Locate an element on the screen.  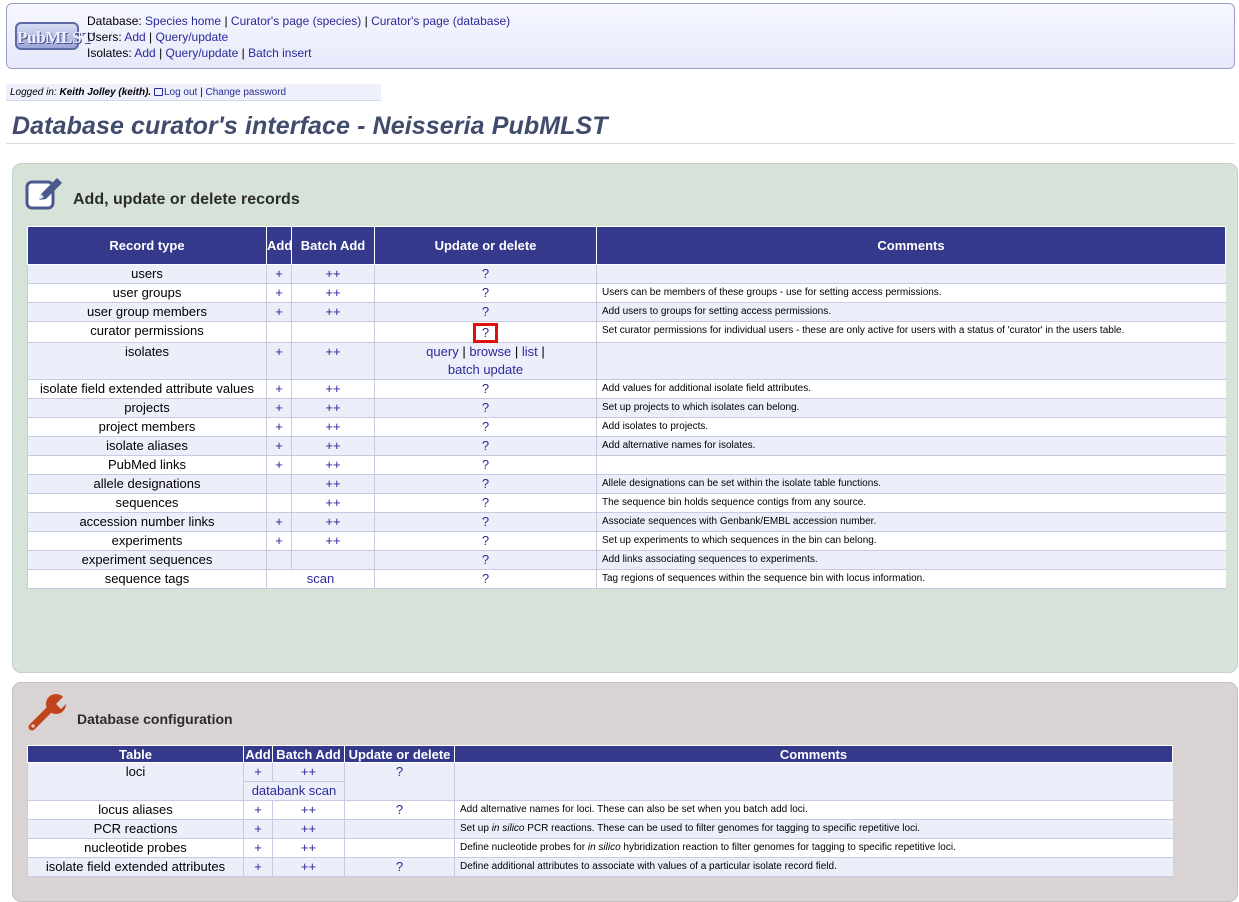
config-heading: Database configuration is located at coordinates (155, 719).